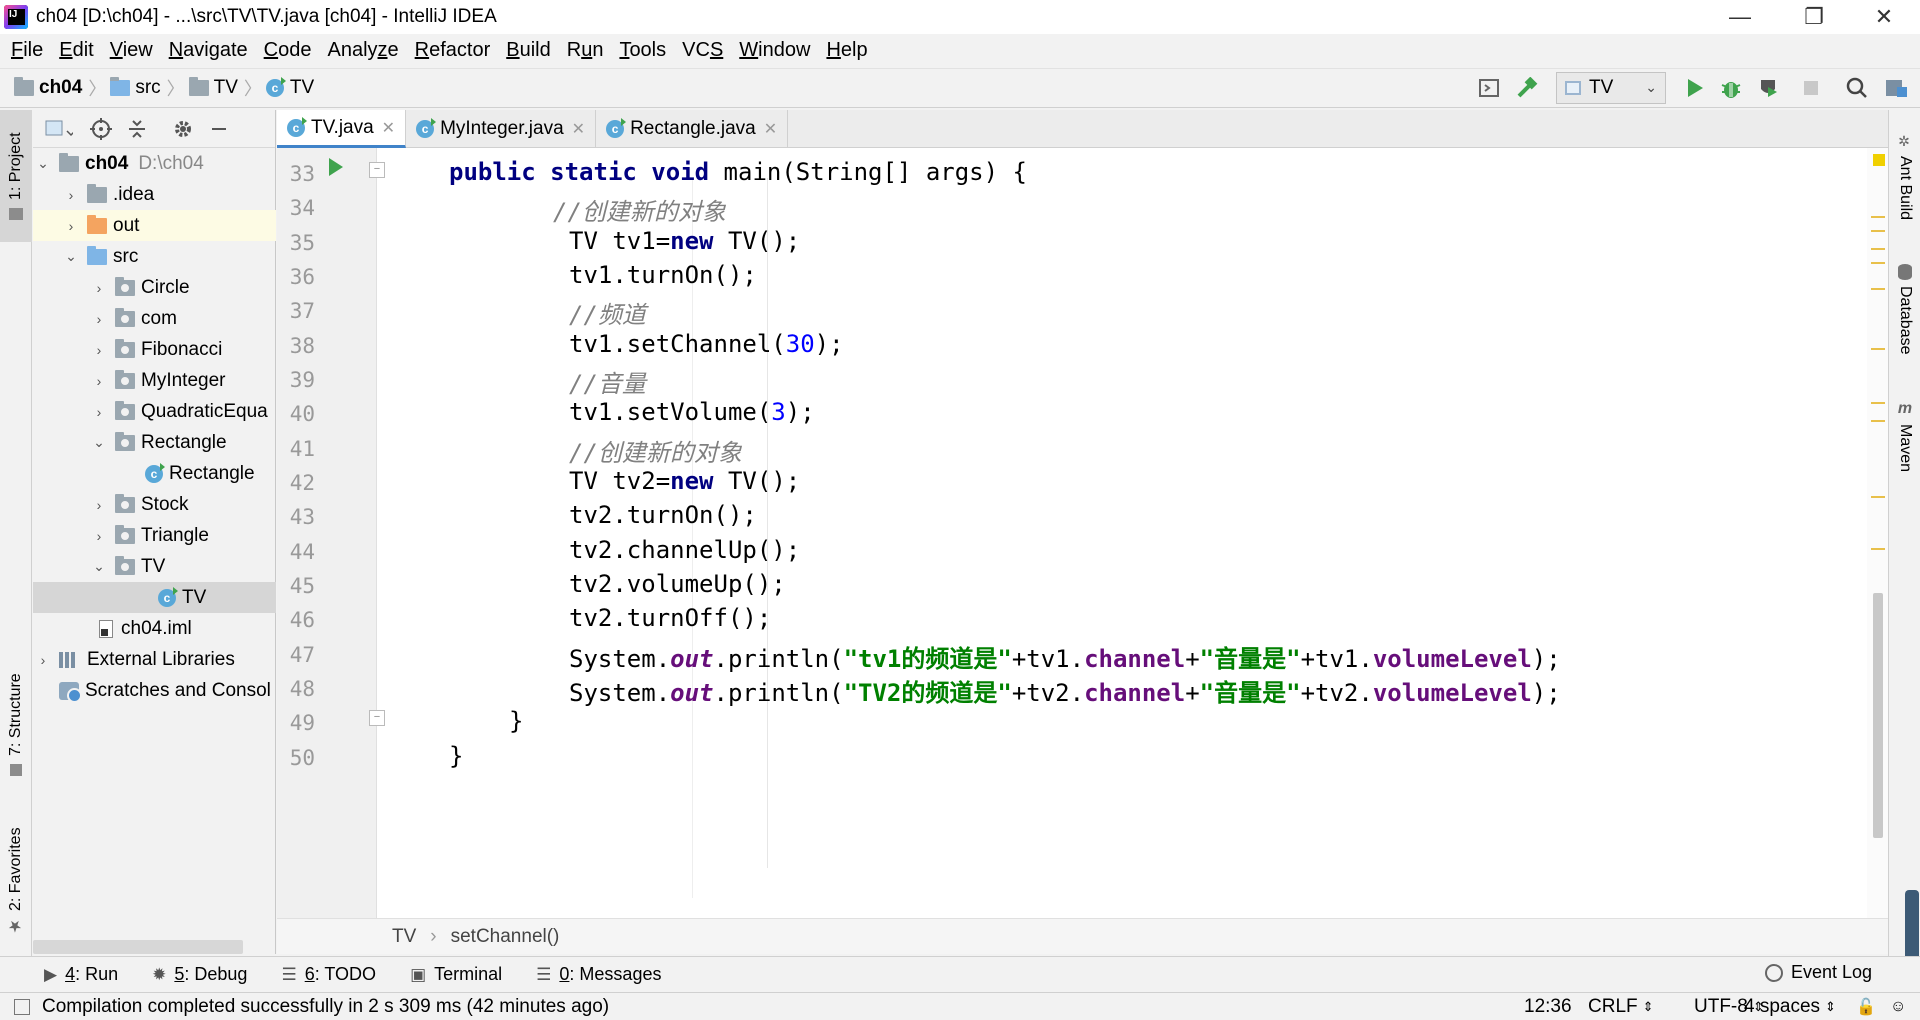 This screenshot has height=1020, width=1920. What do you see at coordinates (81, 974) in the screenshot?
I see `run-tool-tab: ▶ 4: Run` at bounding box center [81, 974].